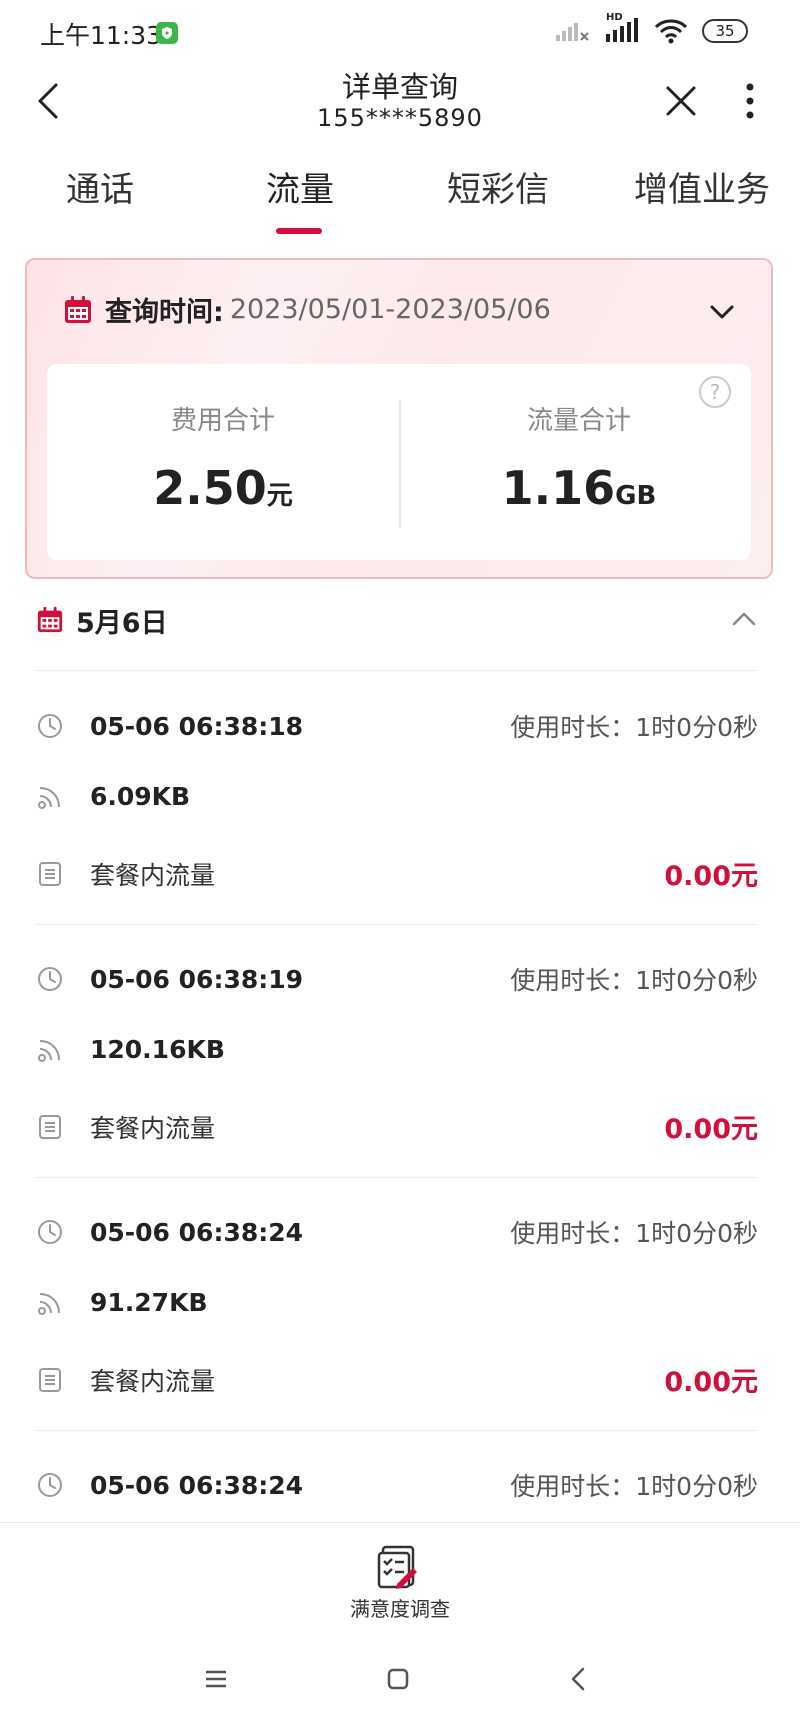  Describe the element at coordinates (279, 496) in the screenshot. I see `fee-total-unit: 元` at that location.